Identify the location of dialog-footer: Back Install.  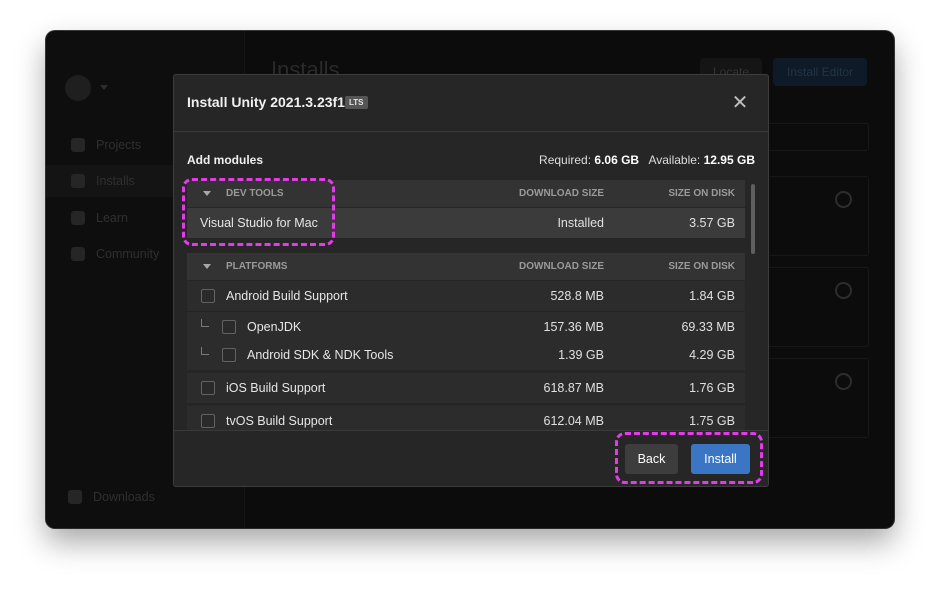
(471, 458).